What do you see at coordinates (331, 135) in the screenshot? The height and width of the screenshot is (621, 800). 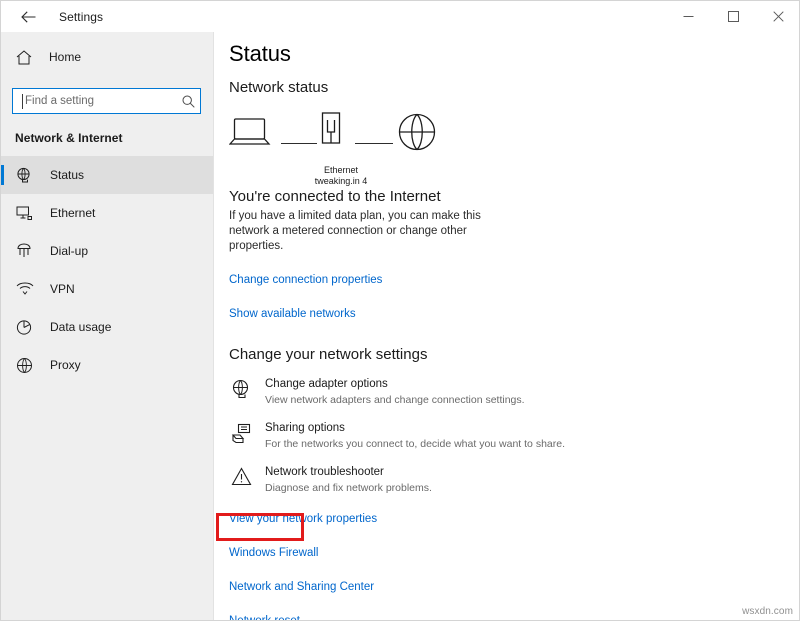 I see `ethernet-port-icon` at bounding box center [331, 135].